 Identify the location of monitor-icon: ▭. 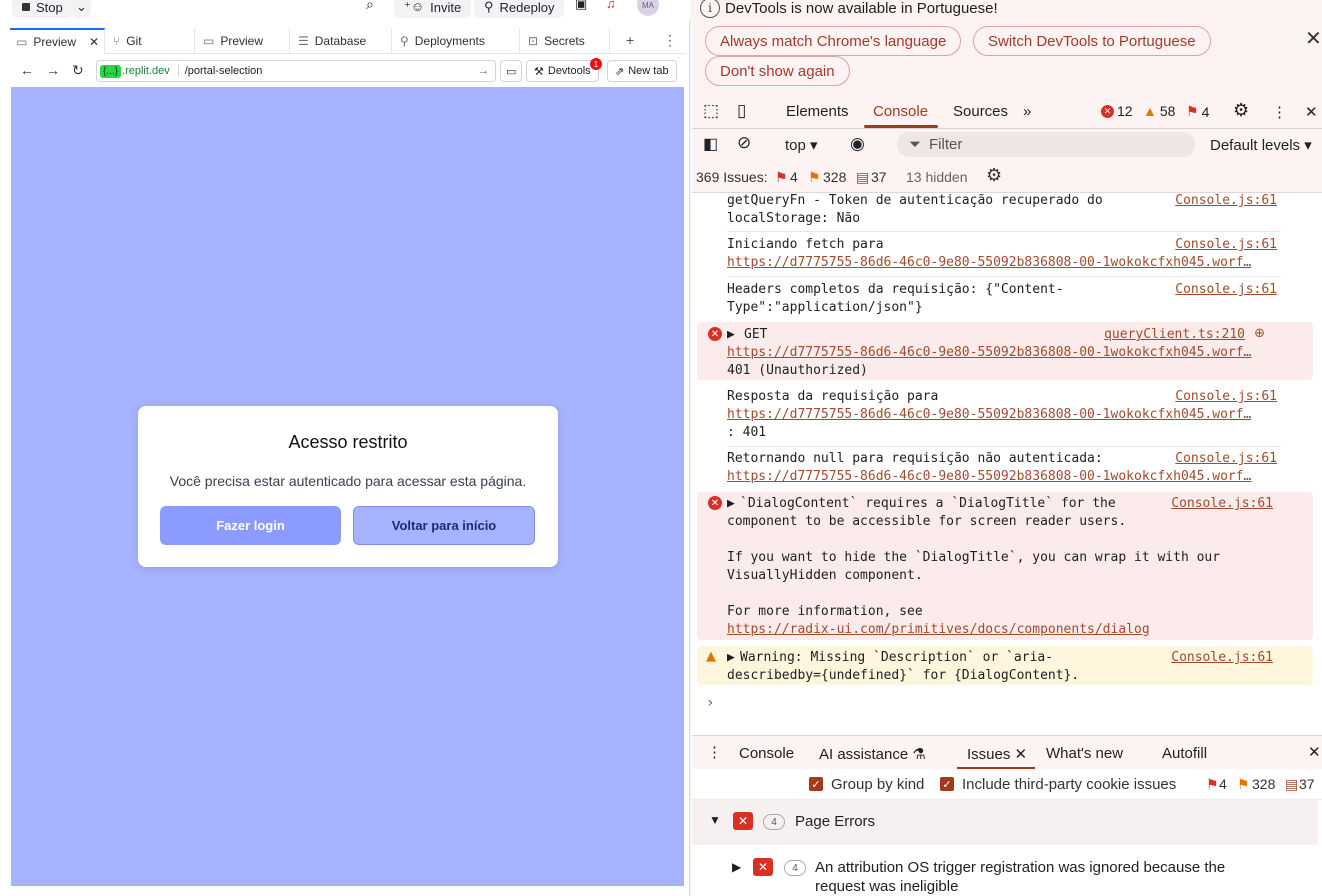
(511, 71).